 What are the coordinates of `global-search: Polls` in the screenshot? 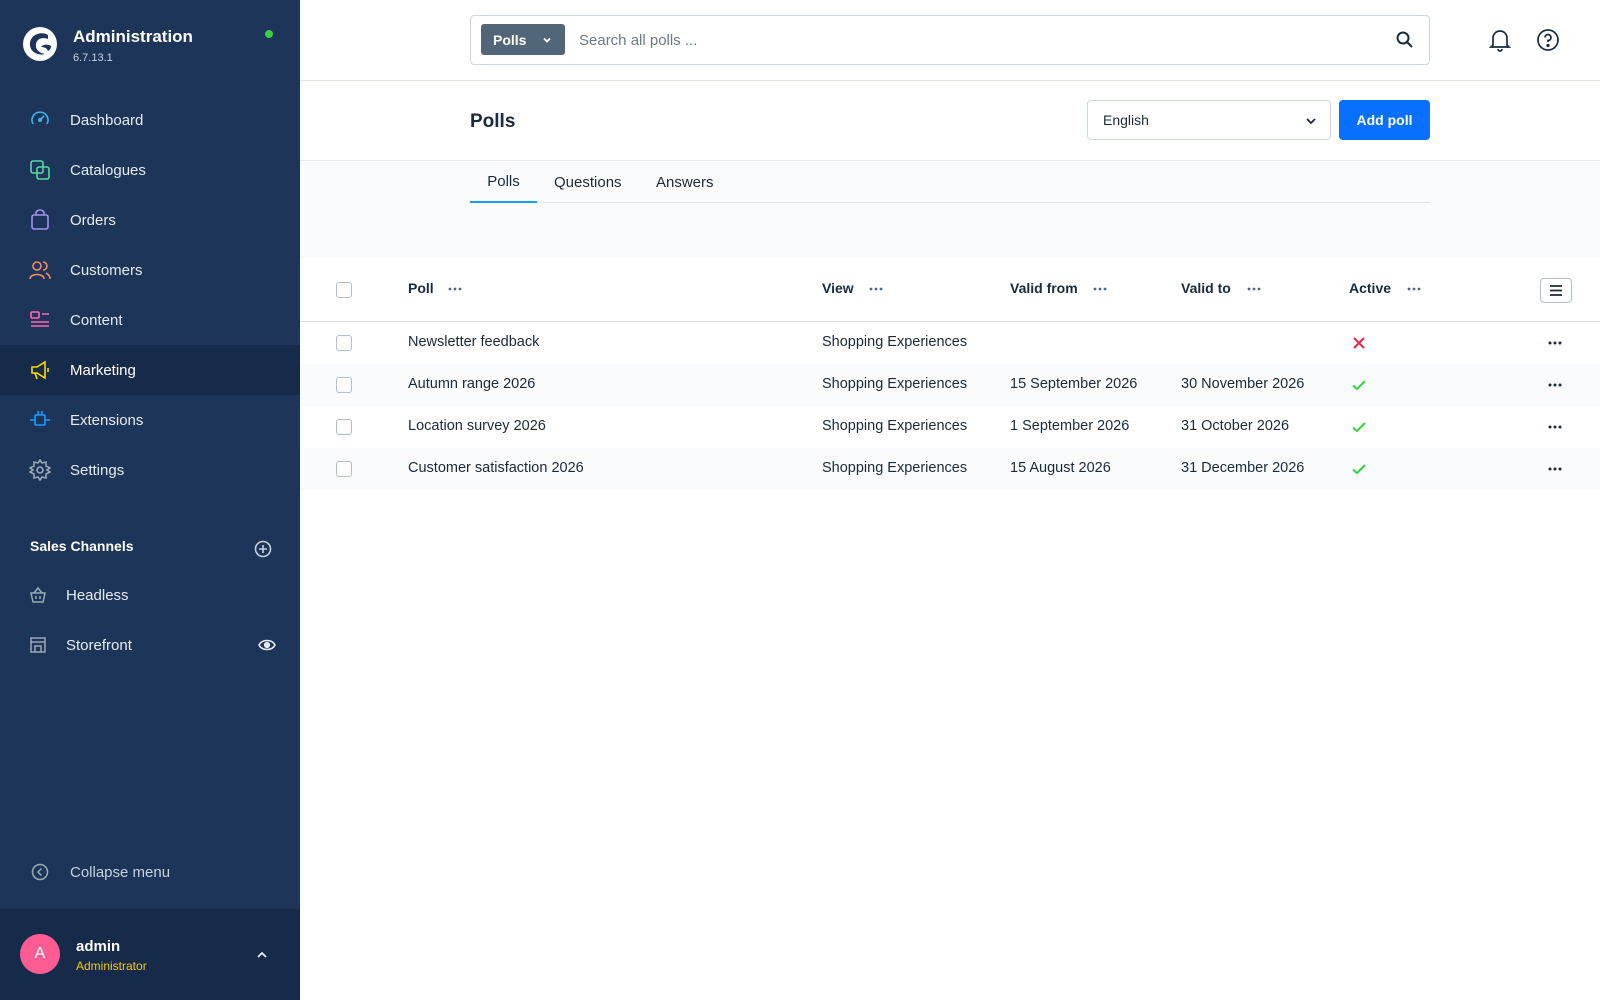 It's located at (950, 40).